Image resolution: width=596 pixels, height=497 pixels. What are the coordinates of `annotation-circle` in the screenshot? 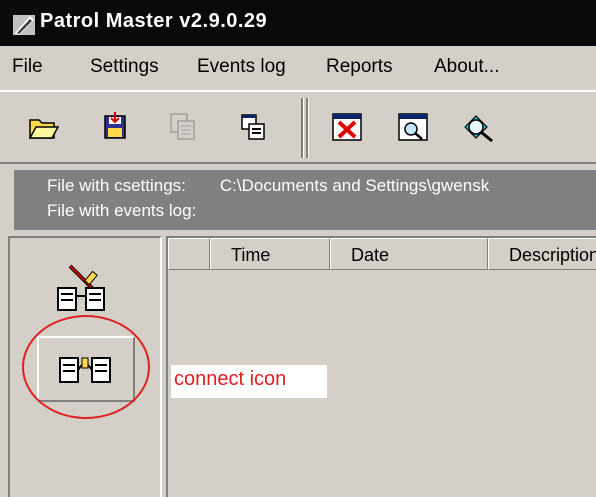 It's located at (86, 367).